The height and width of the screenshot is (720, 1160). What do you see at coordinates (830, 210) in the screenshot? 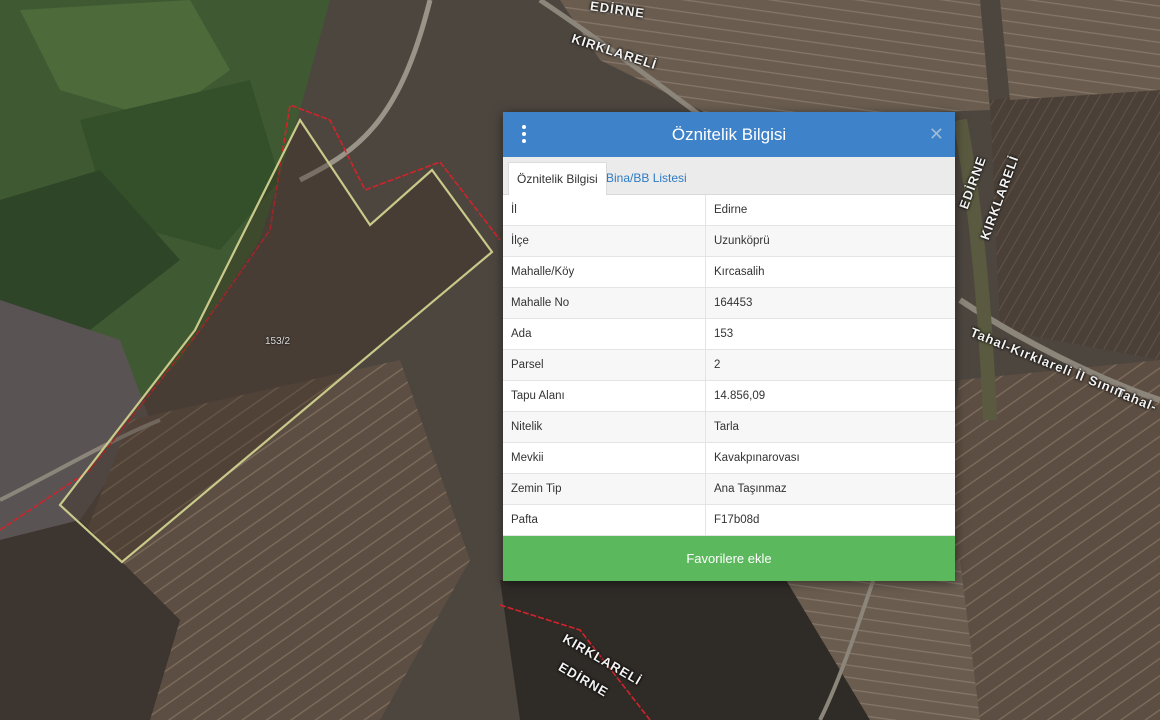
I see `row-value: Edirne` at bounding box center [830, 210].